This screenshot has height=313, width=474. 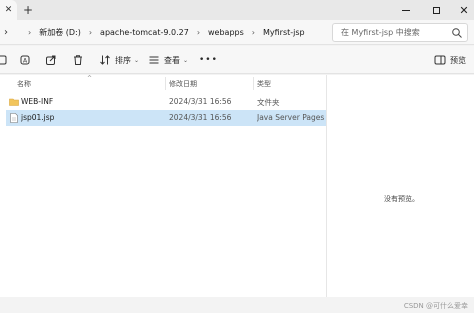 What do you see at coordinates (237, 305) in the screenshot?
I see `status-bar: CSDN @可什么爱幸` at bounding box center [237, 305].